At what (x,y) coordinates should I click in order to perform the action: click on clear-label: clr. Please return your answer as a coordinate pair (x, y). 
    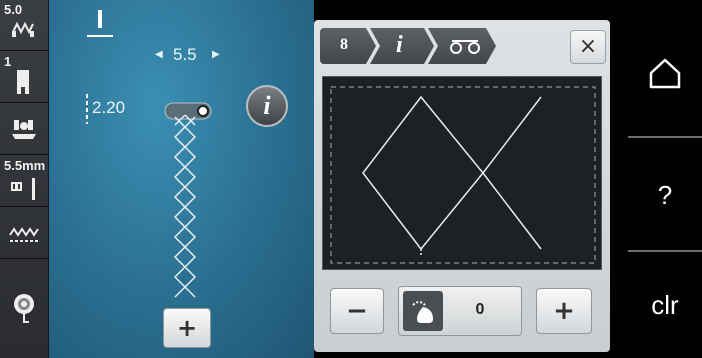
    Looking at the image, I should click on (665, 305).